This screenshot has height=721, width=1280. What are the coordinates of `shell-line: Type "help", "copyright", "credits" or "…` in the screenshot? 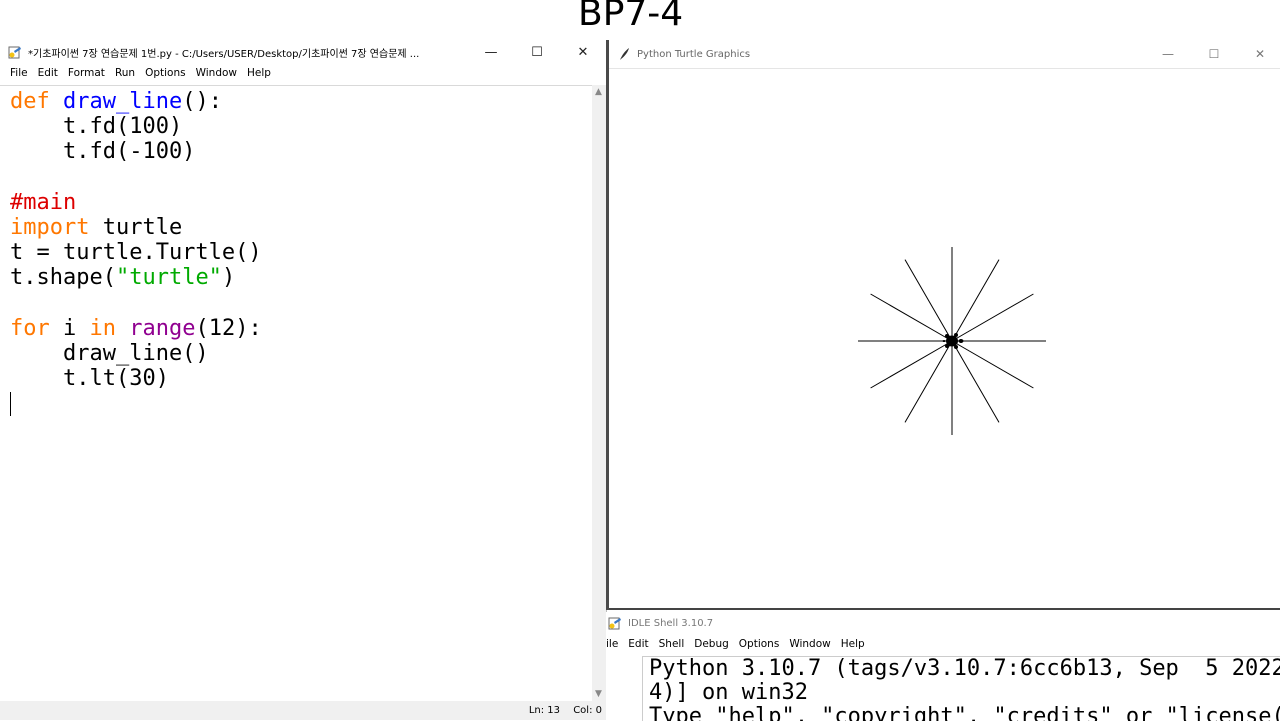 It's located at (964, 712).